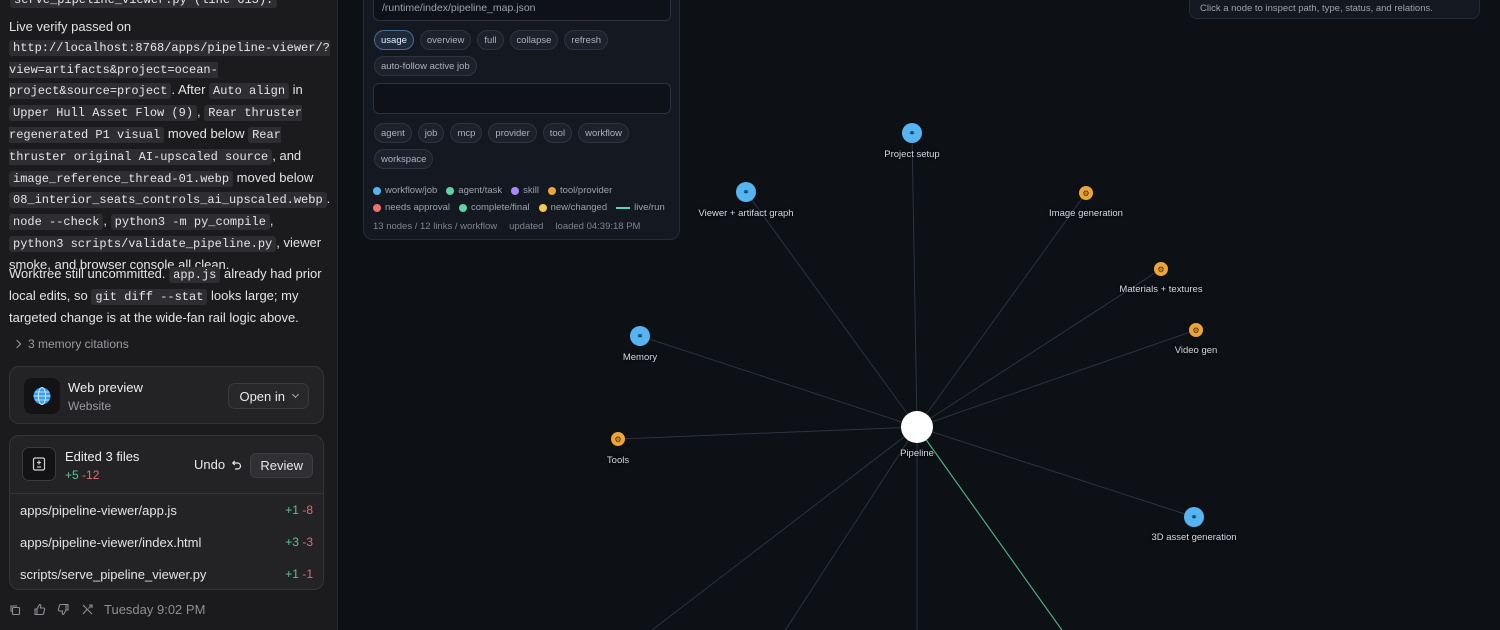 The height and width of the screenshot is (630, 1500). Describe the element at coordinates (155, 609) in the screenshot. I see `message-timestamp: Tuesday 9:02 PM` at that location.